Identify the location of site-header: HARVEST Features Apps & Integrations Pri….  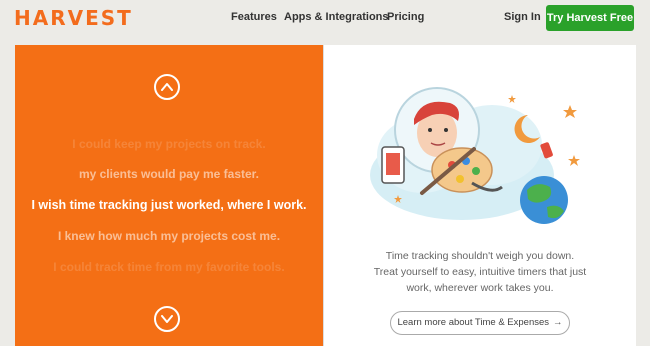
(325, 19).